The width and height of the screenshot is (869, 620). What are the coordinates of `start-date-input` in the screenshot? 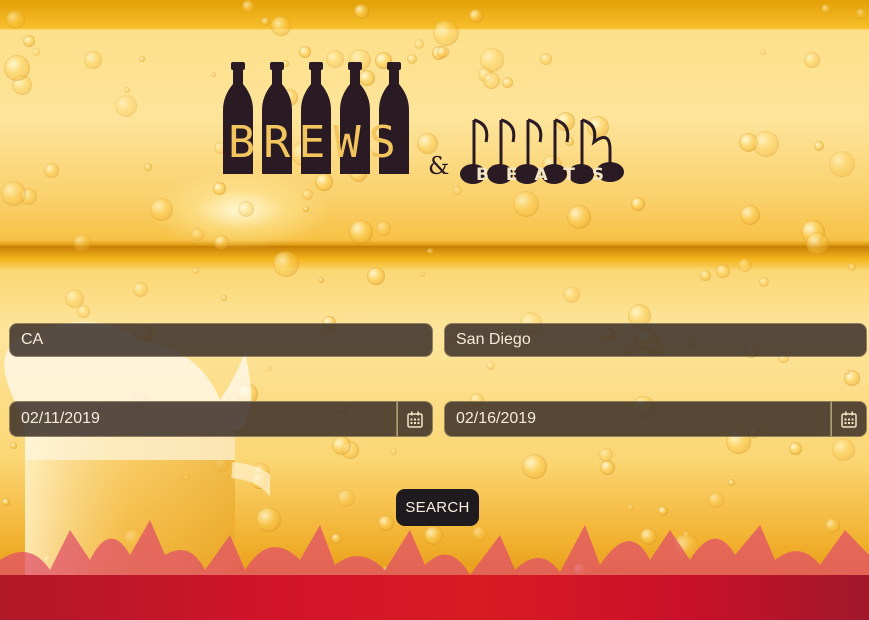 It's located at (203, 419).